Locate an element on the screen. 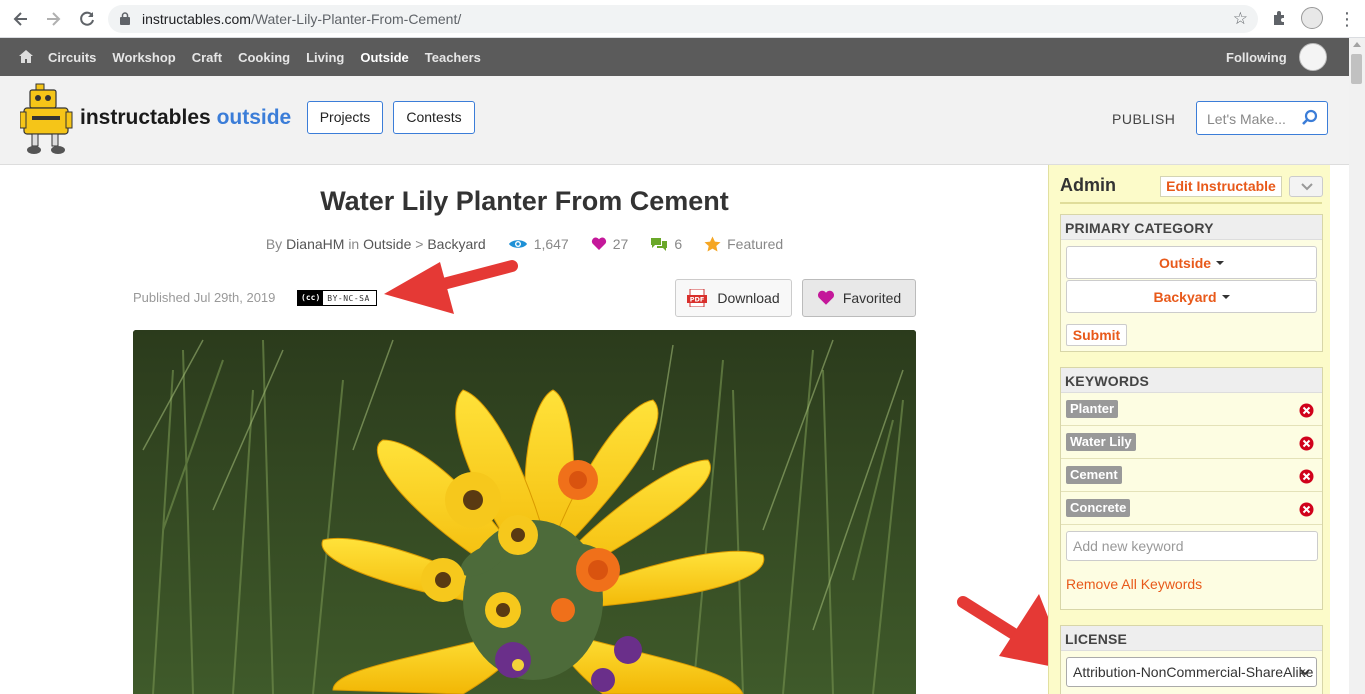  views-stat: 1,647 is located at coordinates (538, 244).